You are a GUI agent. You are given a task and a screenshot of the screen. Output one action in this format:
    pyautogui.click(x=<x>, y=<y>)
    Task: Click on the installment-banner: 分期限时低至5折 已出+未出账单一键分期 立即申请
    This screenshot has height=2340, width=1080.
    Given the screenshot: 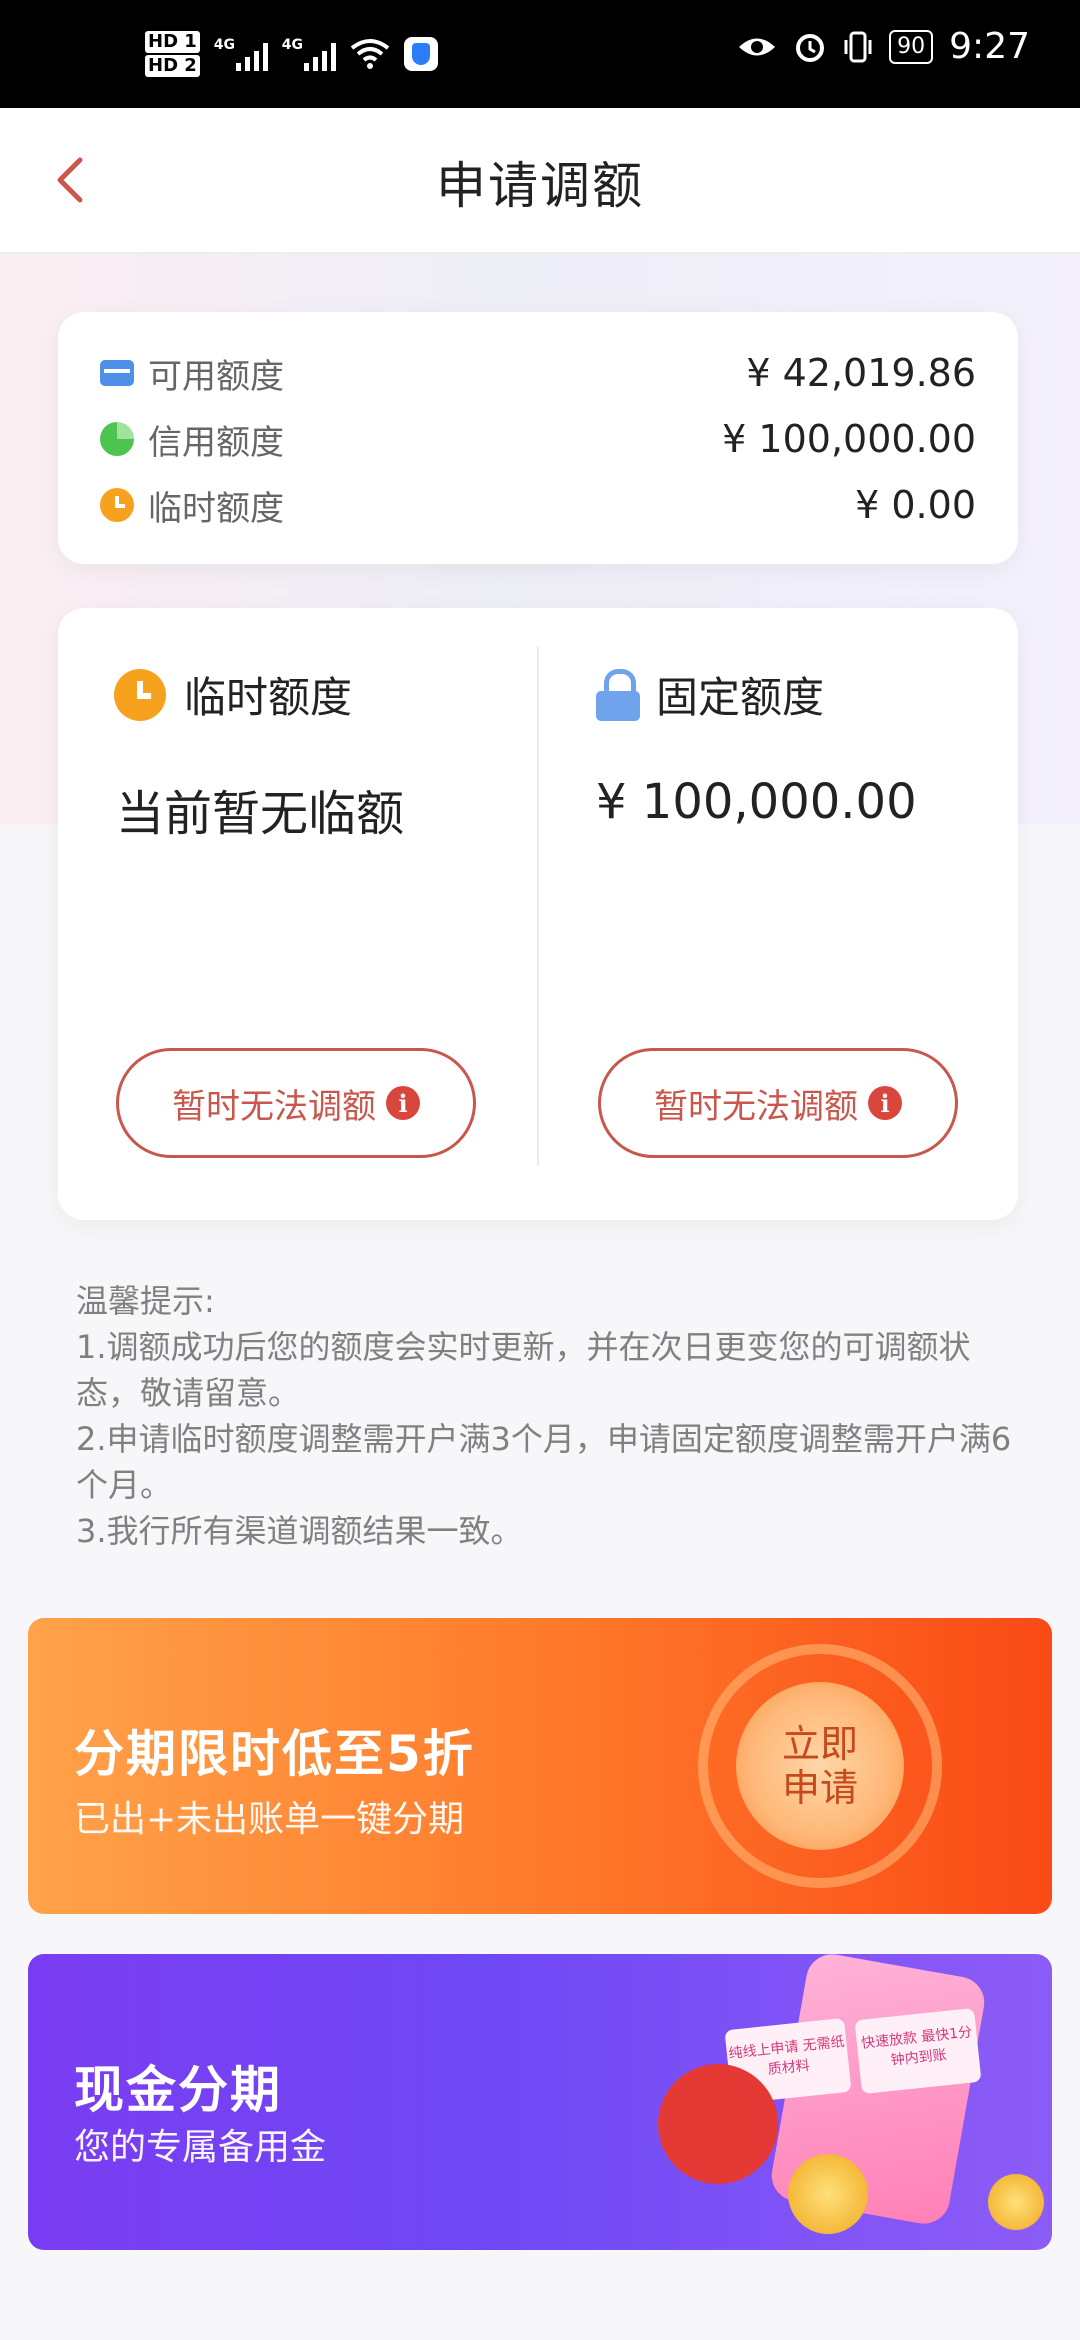 What is the action you would take?
    pyautogui.click(x=540, y=1766)
    